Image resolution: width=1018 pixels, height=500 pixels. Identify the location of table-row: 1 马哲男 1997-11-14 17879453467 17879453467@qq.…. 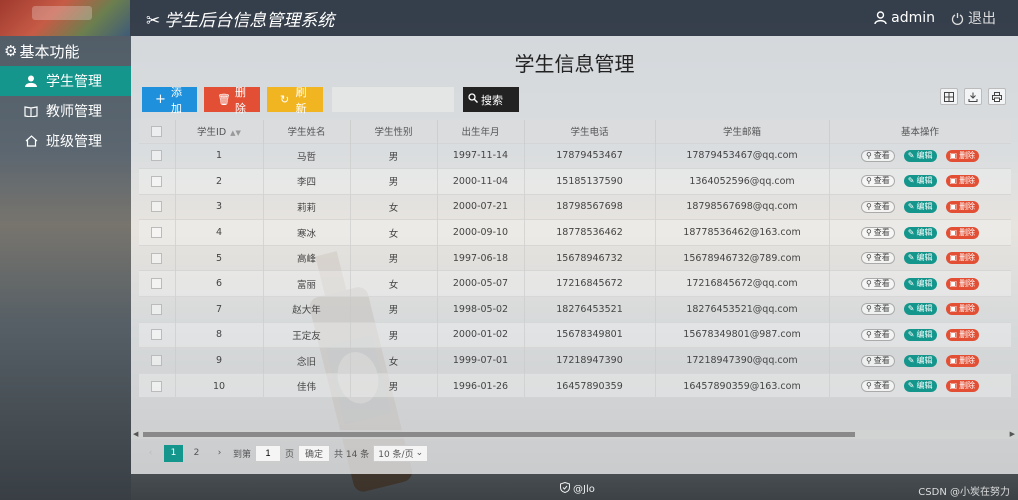
(575, 155).